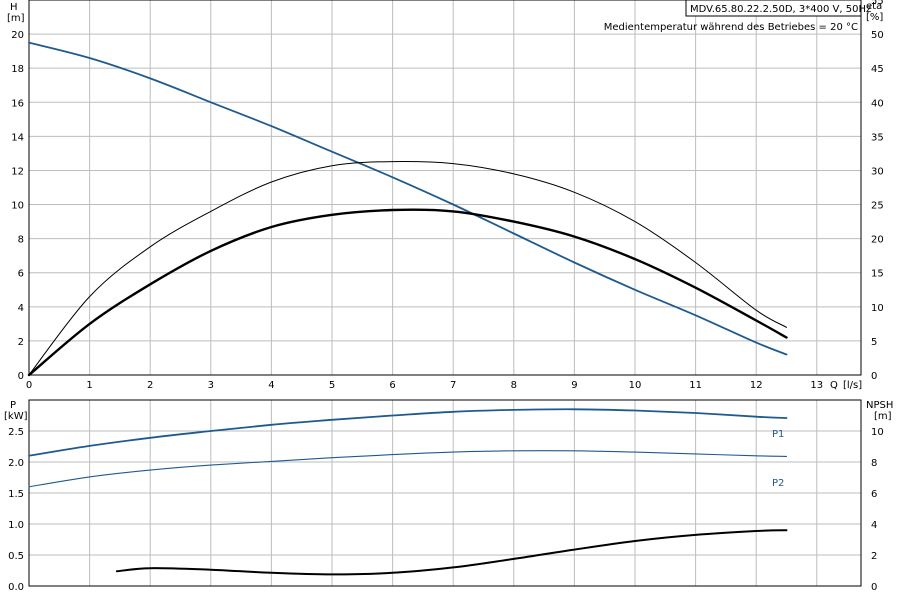 This screenshot has width=900, height=600. I want to click on series-line-p1, so click(408, 432).